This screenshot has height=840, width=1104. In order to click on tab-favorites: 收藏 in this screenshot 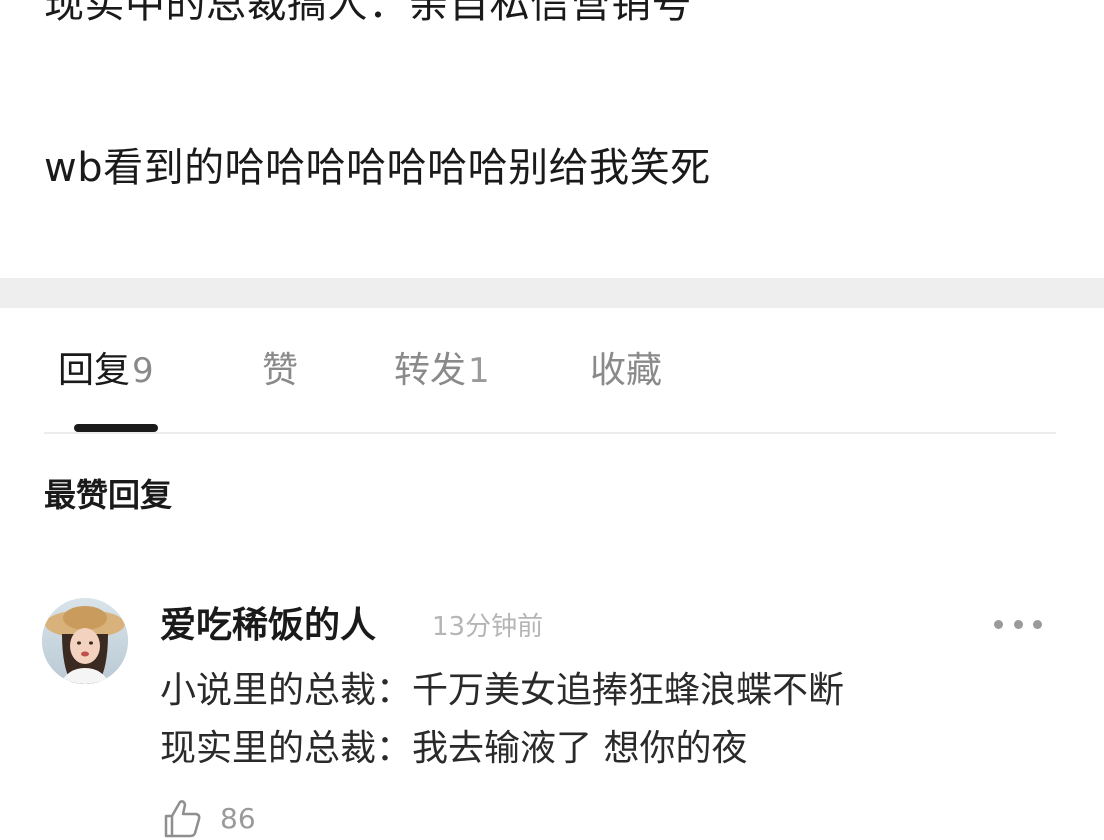, I will do `click(627, 371)`.